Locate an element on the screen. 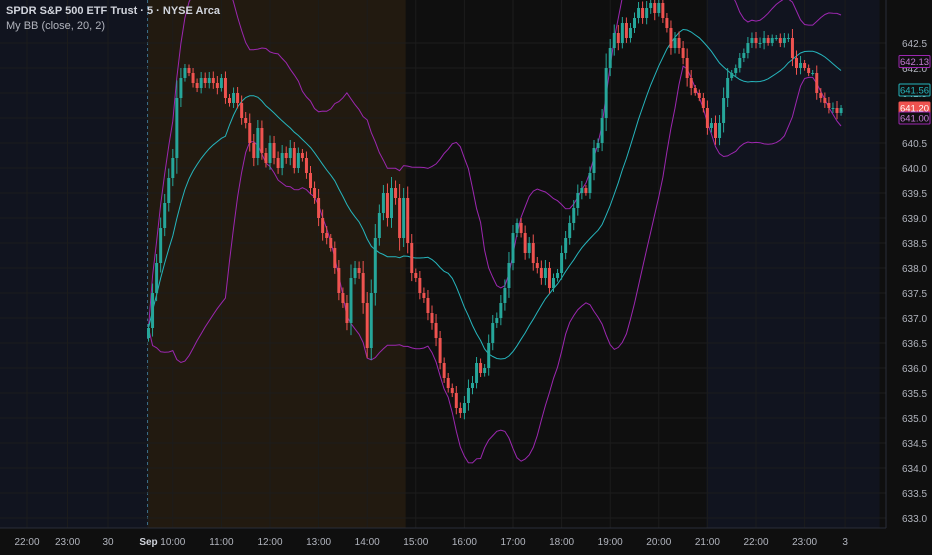 This screenshot has height=555, width=932. x-tick-label: 18:00 is located at coordinates (561, 542).